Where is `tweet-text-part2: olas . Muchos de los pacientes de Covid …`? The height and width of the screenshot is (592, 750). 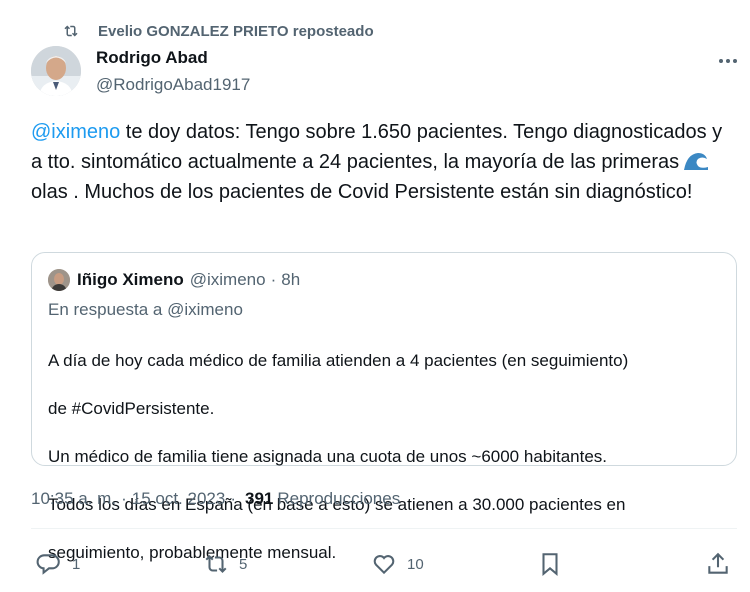
tweet-text-part2: olas . Muchos de los pacientes de Covid … is located at coordinates (362, 192).